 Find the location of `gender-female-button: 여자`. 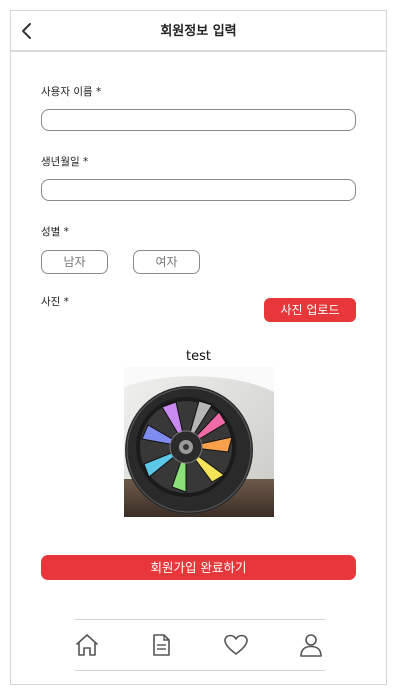

gender-female-button: 여자 is located at coordinates (166, 262).